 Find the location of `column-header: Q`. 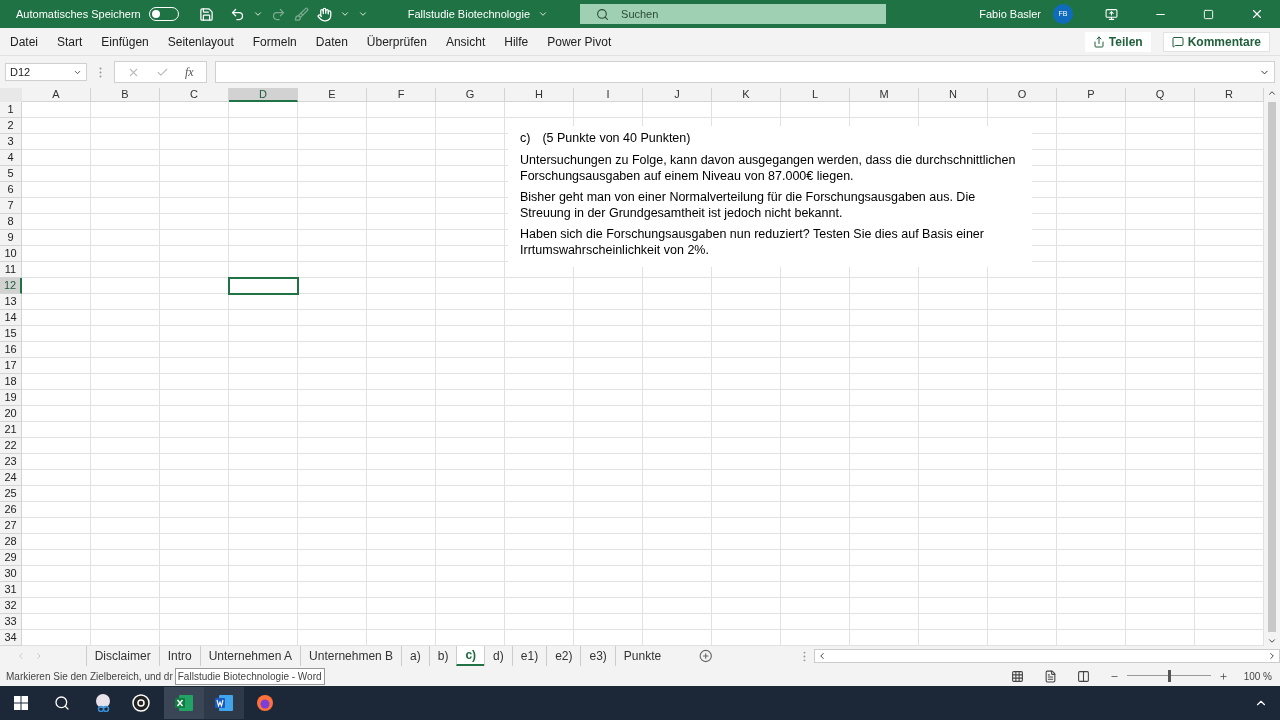

column-header: Q is located at coordinates (1160, 95).